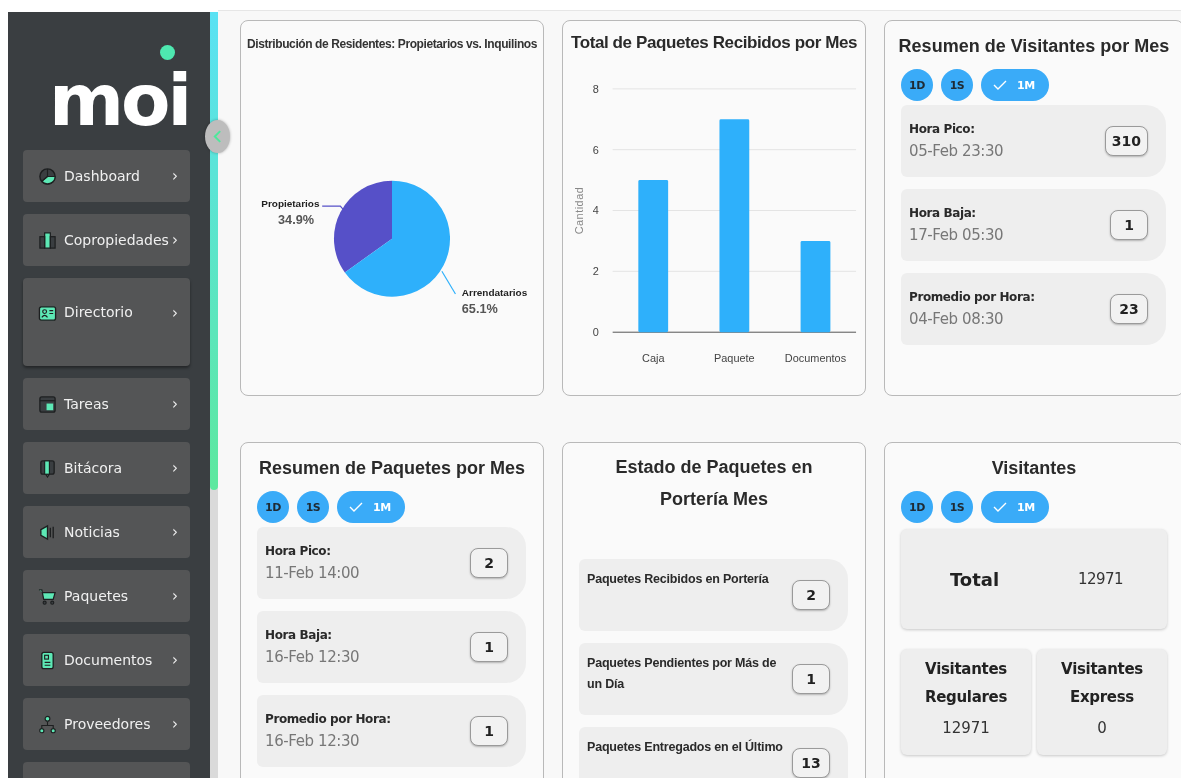  Describe the element at coordinates (106, 724) in the screenshot. I see `sidebar-item: Proveedores ›` at that location.